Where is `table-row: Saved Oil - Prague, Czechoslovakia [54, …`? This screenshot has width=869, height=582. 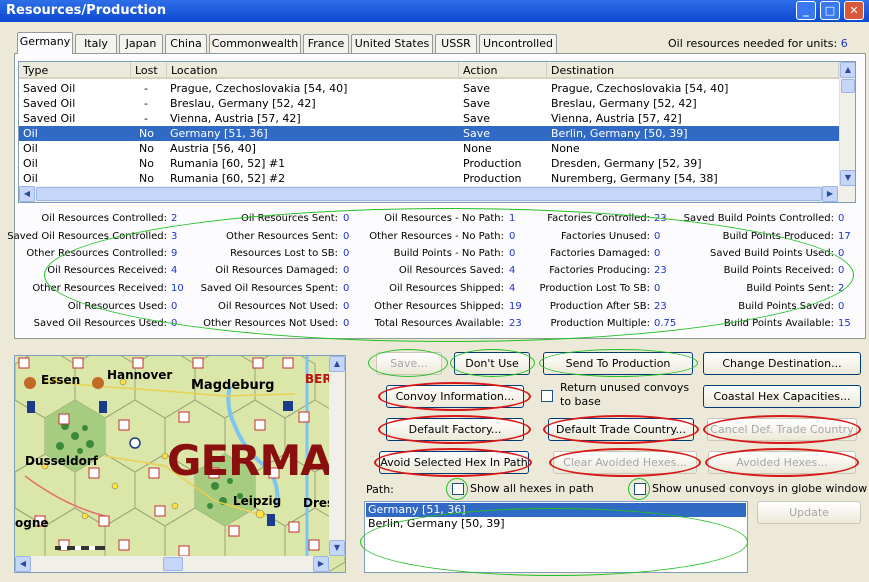 table-row: Saved Oil - Prague, Czechoslovakia [54, … is located at coordinates (429, 88).